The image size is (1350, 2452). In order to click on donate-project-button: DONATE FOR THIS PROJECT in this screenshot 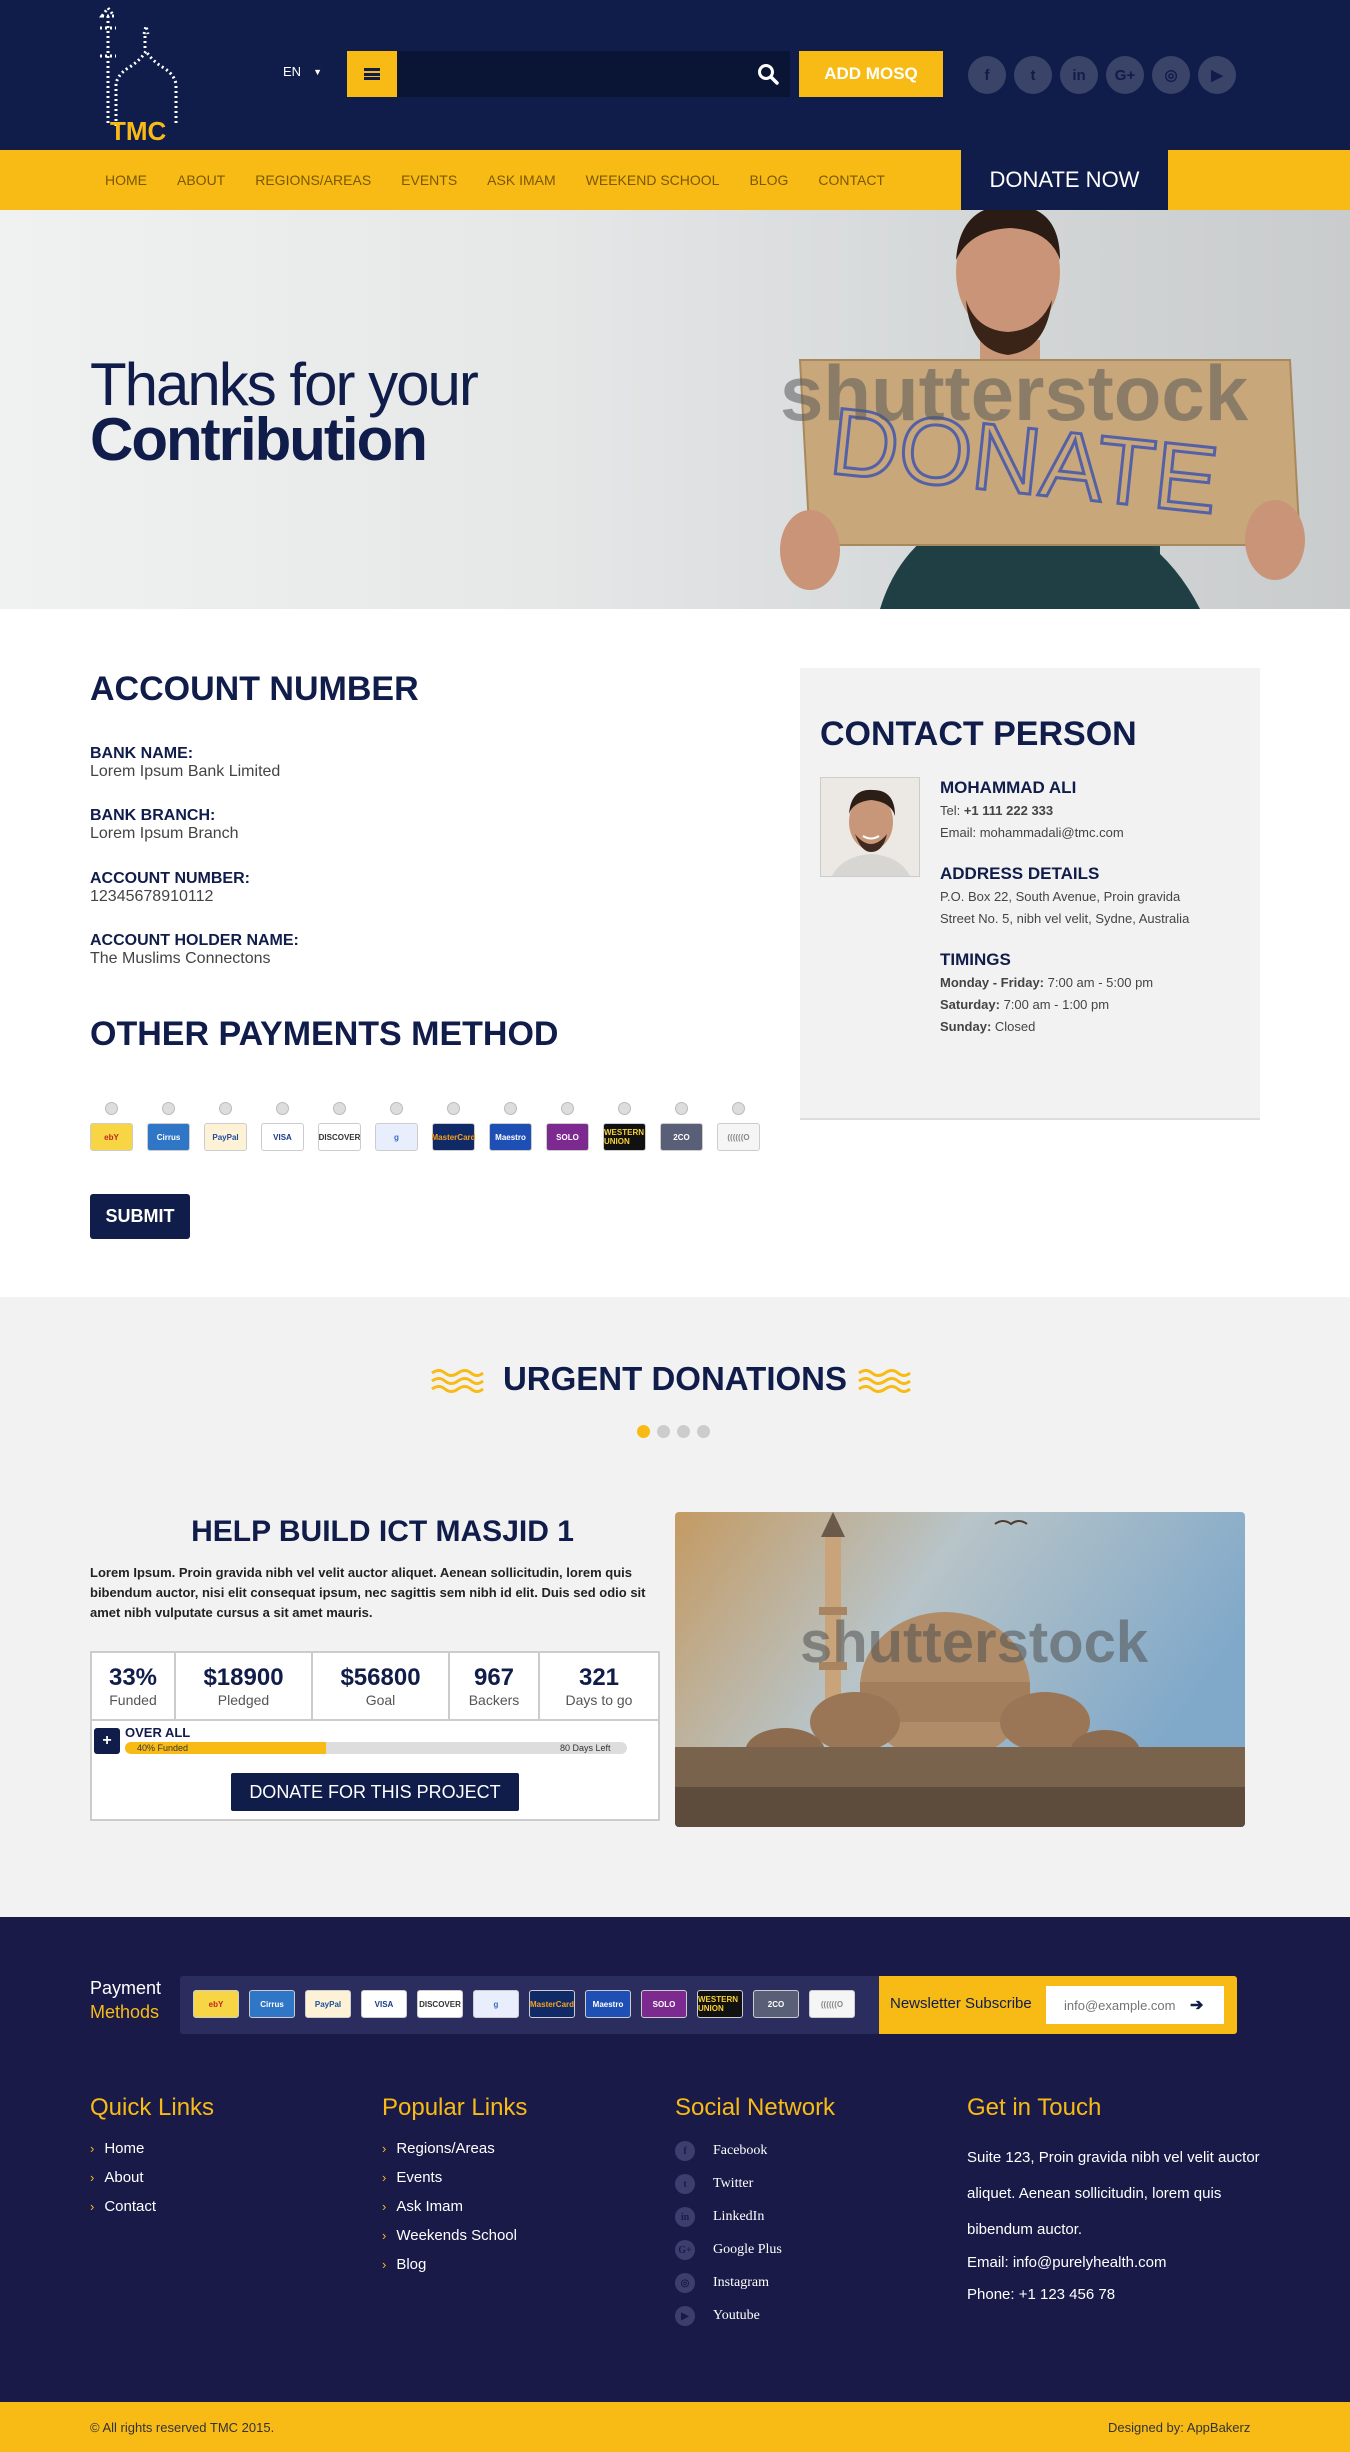, I will do `click(375, 1792)`.